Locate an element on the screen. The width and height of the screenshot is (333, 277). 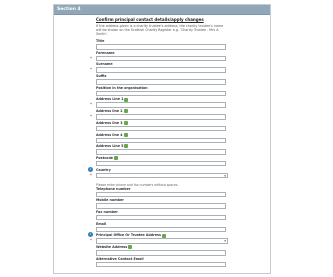
principal-office-label: Principal Office Or Trustee Address is located at coordinates (128, 235).